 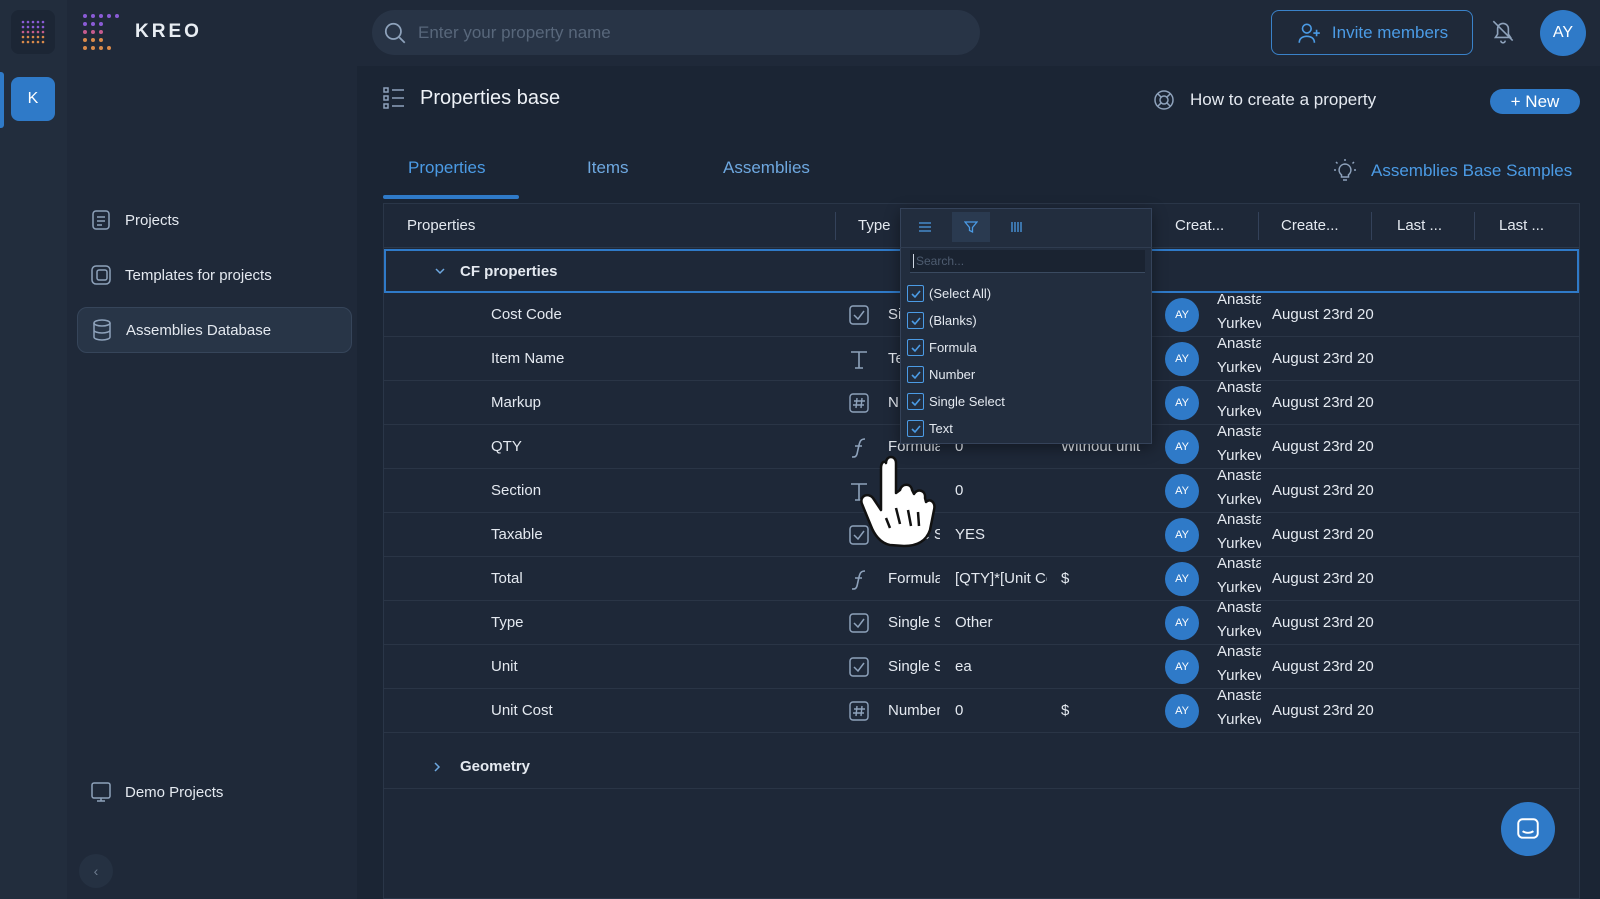 What do you see at coordinates (507, 578) in the screenshot?
I see `property-name: Total` at bounding box center [507, 578].